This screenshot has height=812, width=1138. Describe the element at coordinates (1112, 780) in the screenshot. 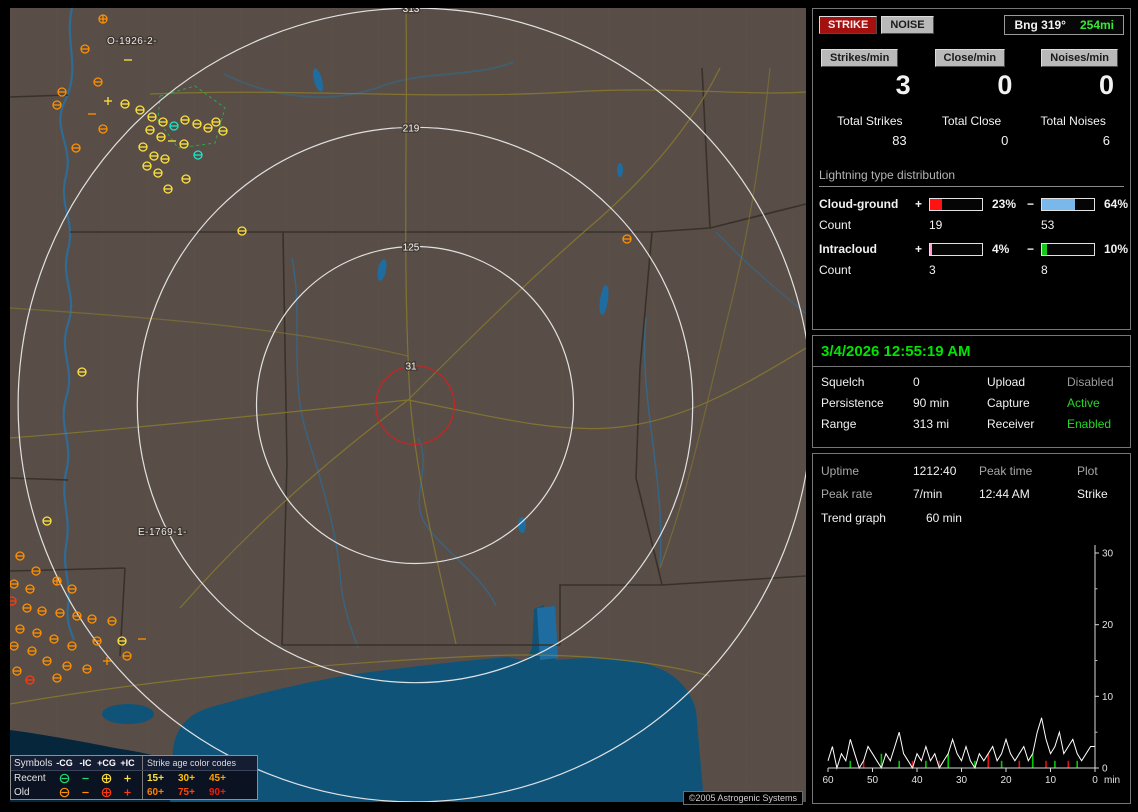

I see `svg-text: min` at that location.